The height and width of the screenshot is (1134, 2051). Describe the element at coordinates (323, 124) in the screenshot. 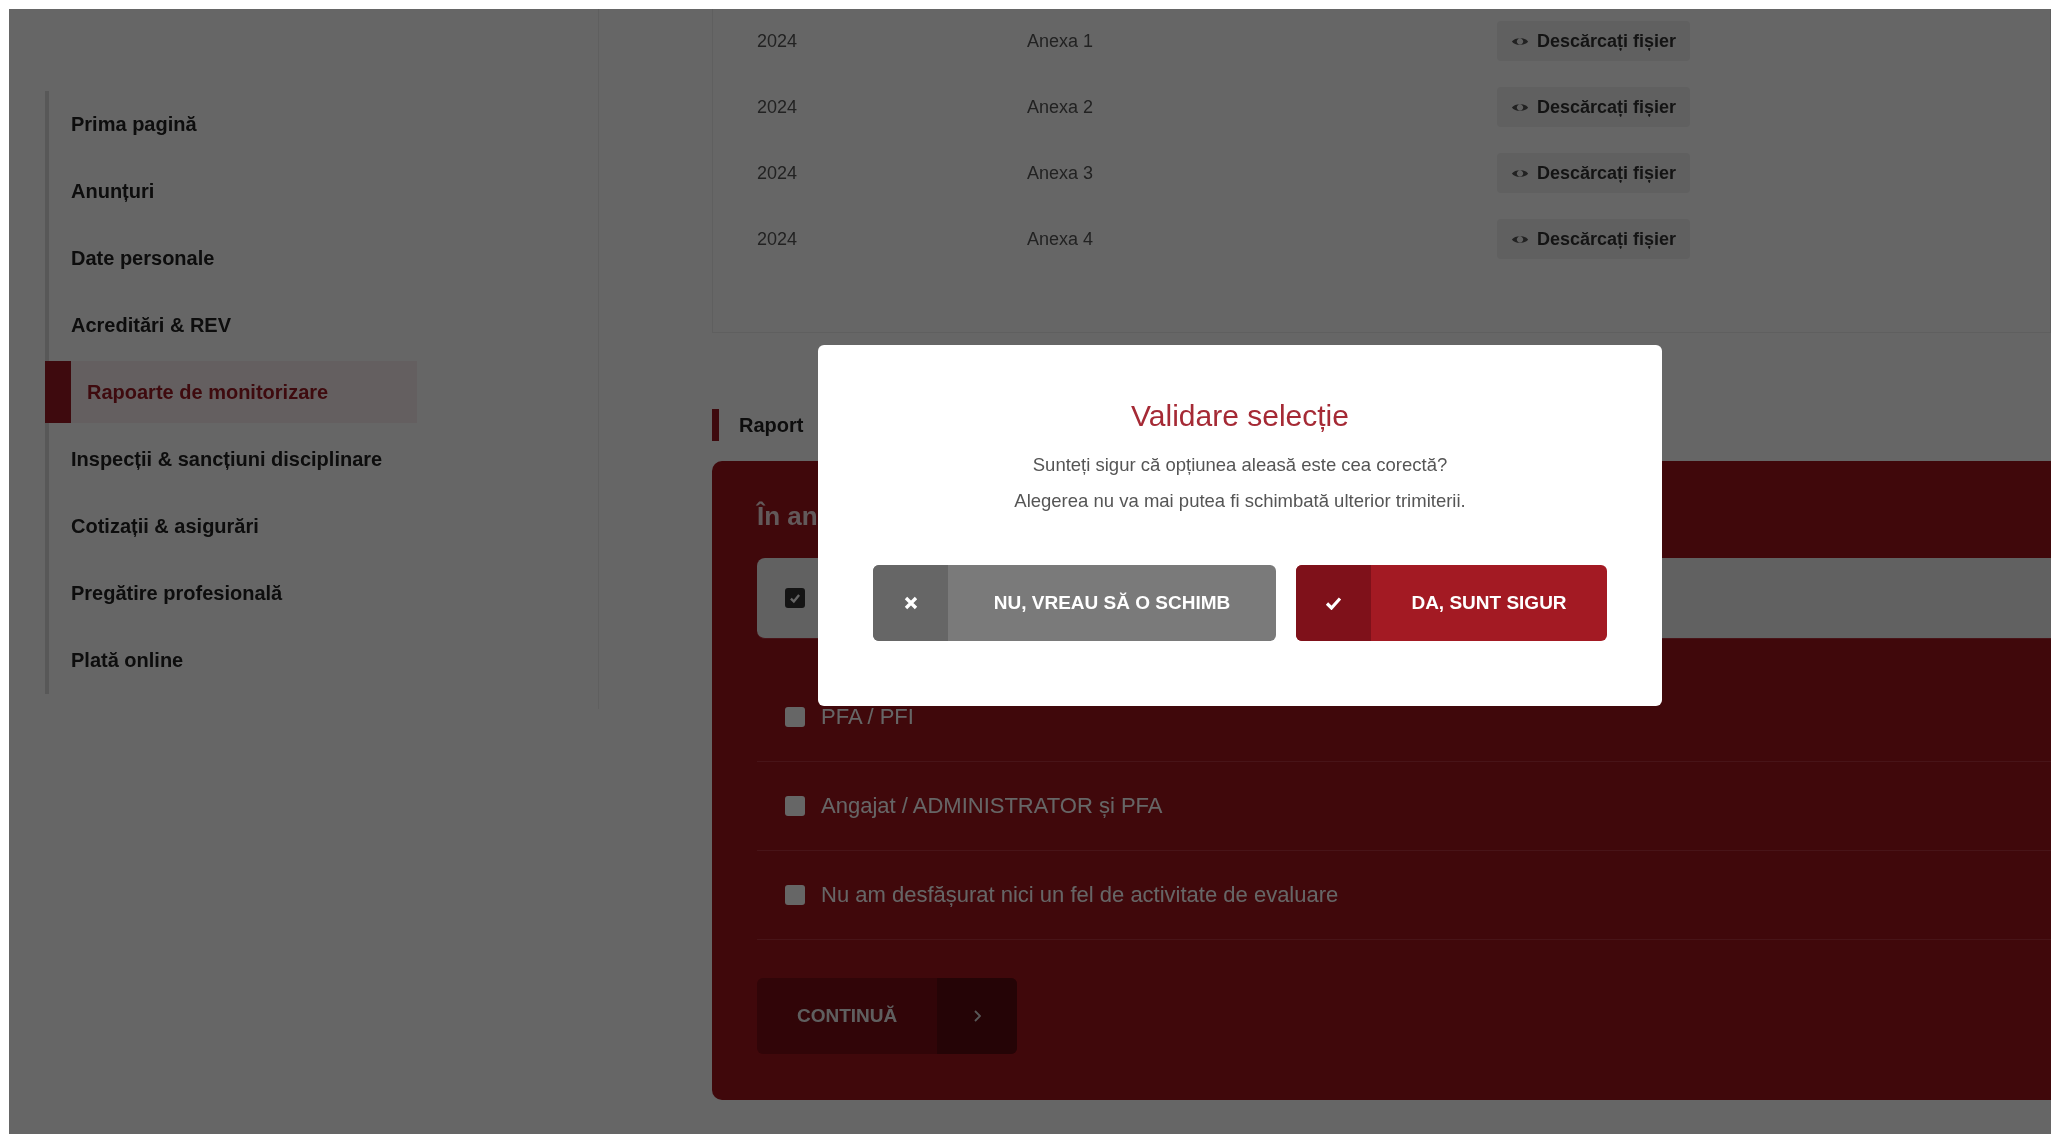

I see `sidebar-item: Prima pagină` at that location.